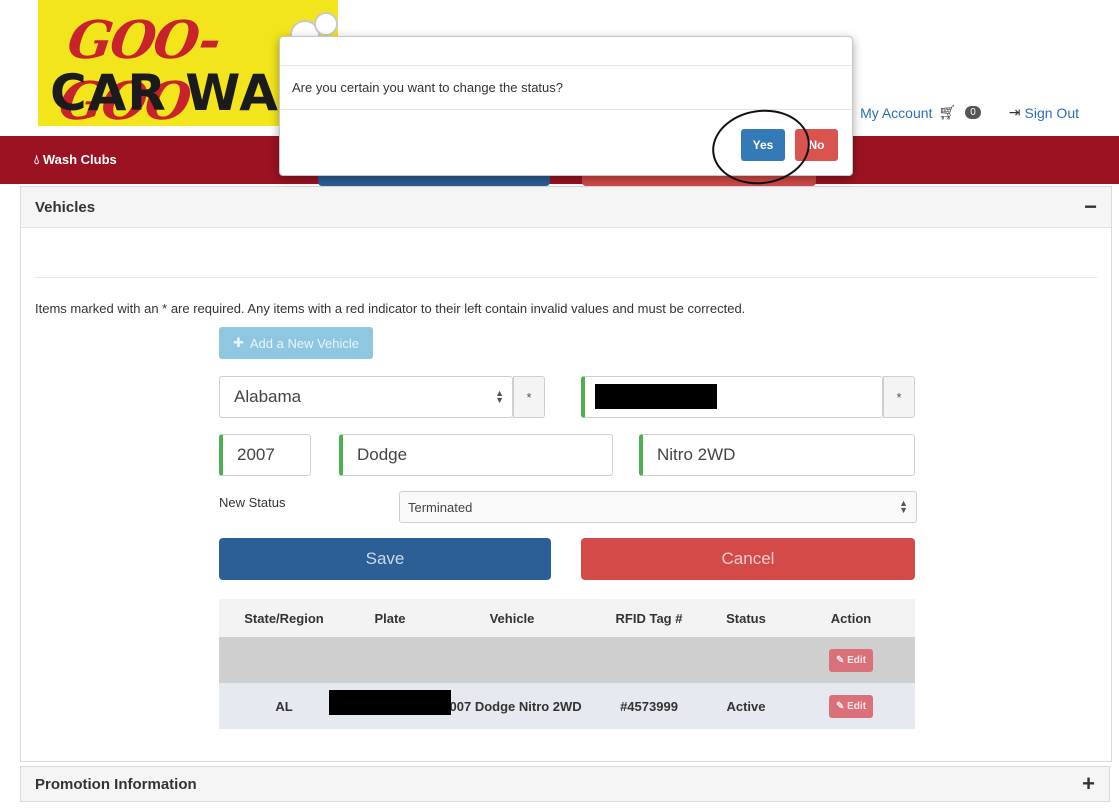 The width and height of the screenshot is (1119, 810). I want to click on wash-clubs-label: Wash Clubs, so click(79, 159).